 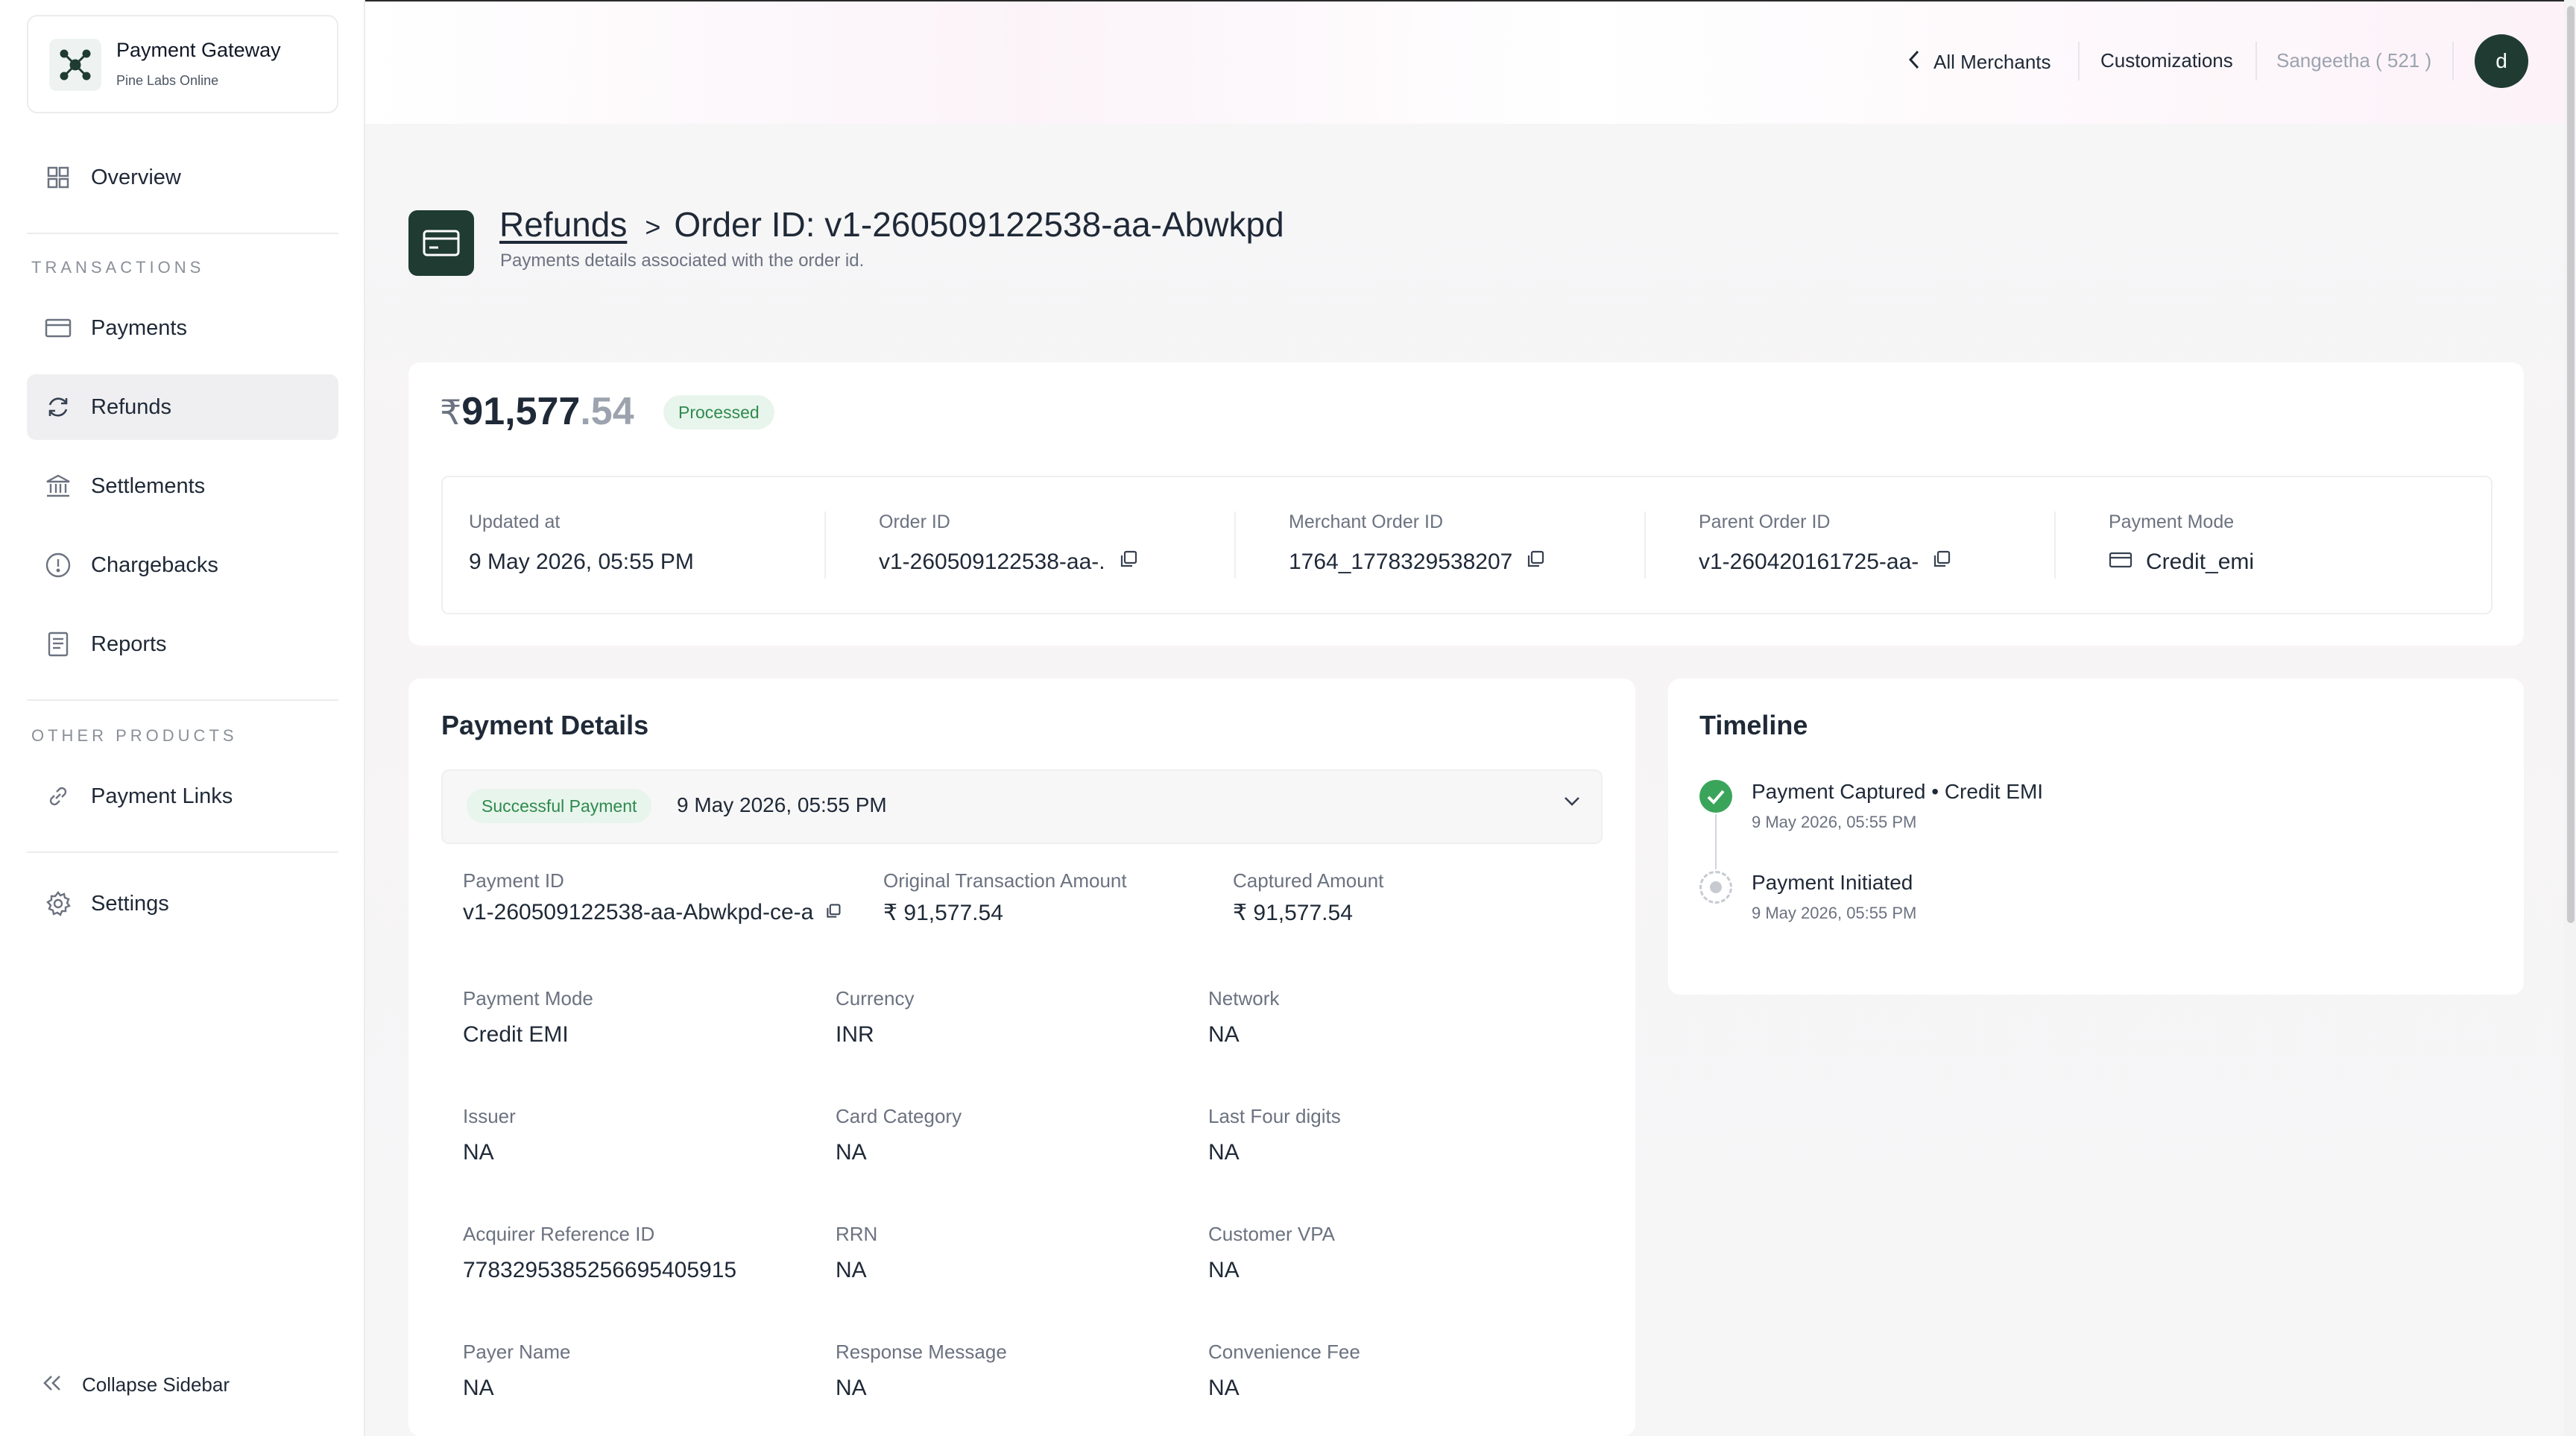 What do you see at coordinates (899, 1116) in the screenshot?
I see `field-label: Card Category` at bounding box center [899, 1116].